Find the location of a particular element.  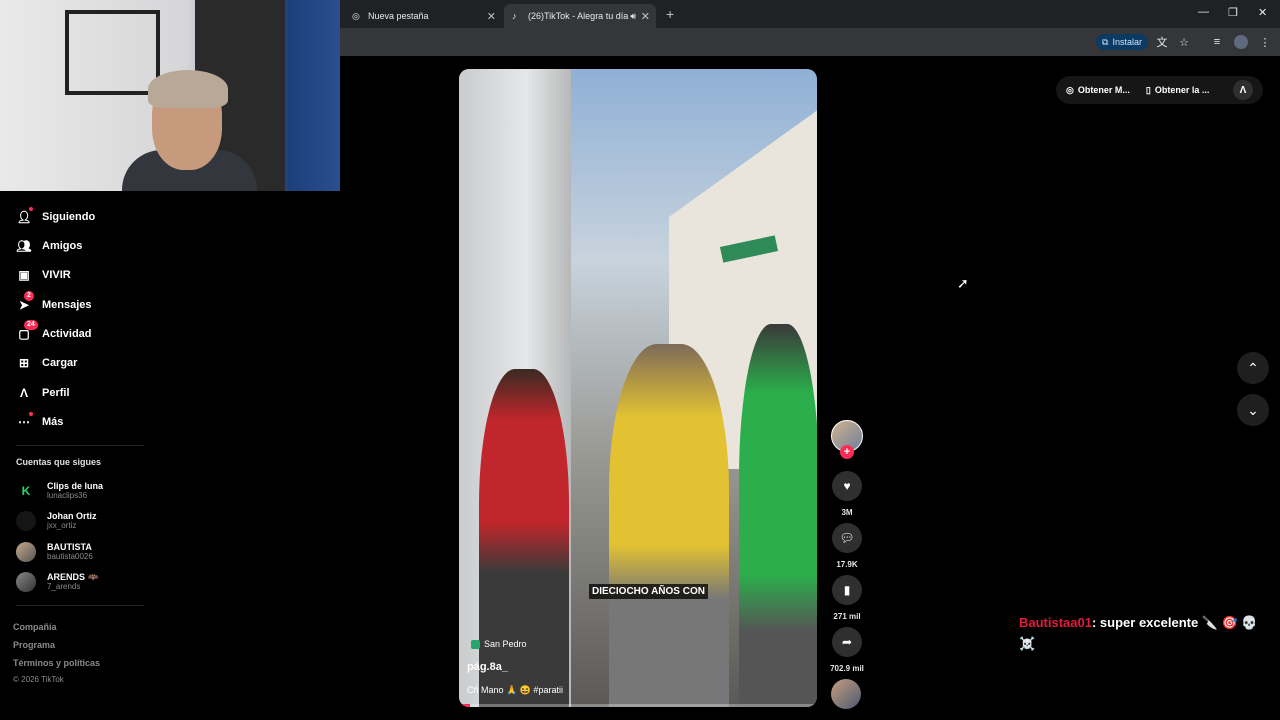

previous-video-button: ⌃ is located at coordinates (1253, 368).